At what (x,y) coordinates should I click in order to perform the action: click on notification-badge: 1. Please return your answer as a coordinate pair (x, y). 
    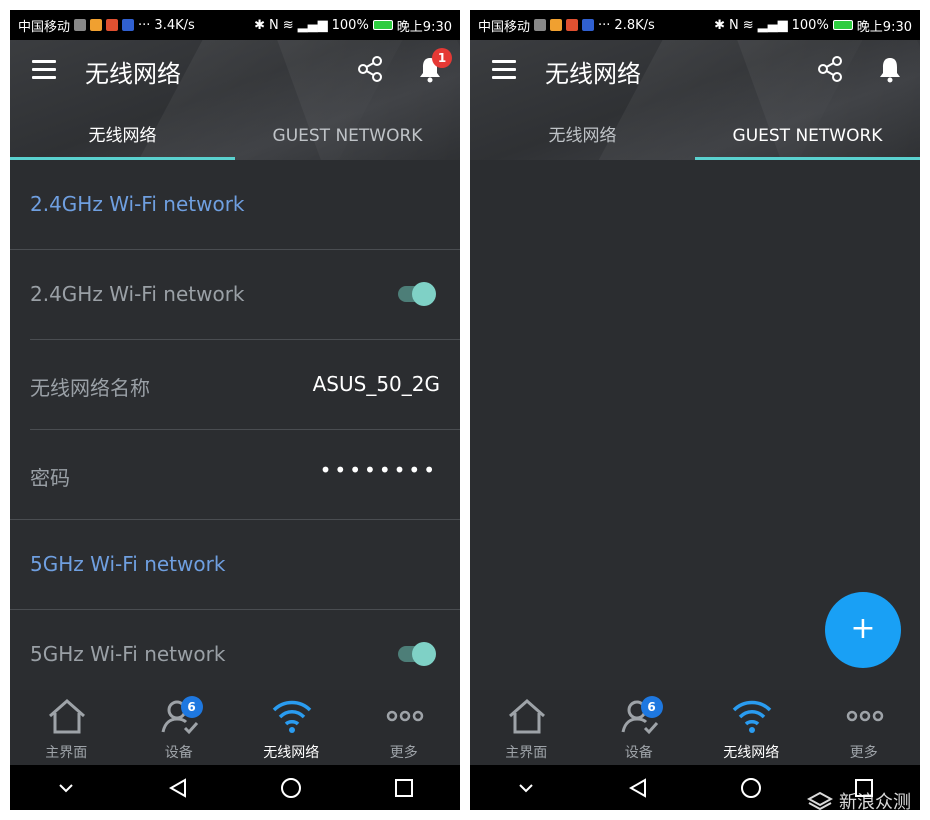
    Looking at the image, I should click on (442, 58).